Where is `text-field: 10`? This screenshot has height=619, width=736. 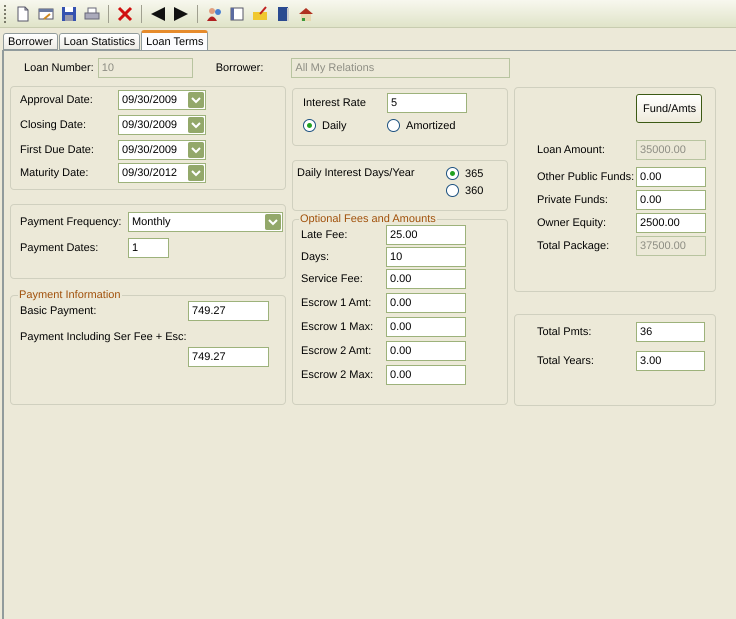 text-field: 10 is located at coordinates (426, 257).